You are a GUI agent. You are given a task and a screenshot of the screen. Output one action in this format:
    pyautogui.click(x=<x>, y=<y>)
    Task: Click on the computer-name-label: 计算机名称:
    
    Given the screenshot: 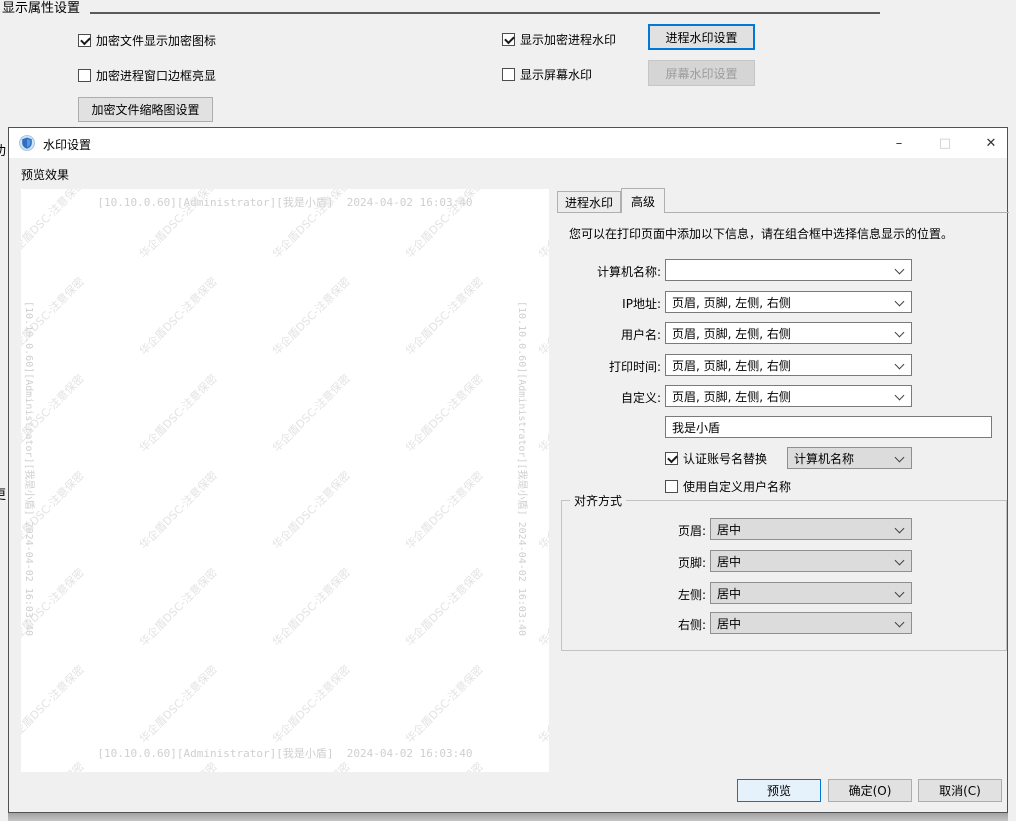 What is the action you would take?
    pyautogui.click(x=628, y=272)
    